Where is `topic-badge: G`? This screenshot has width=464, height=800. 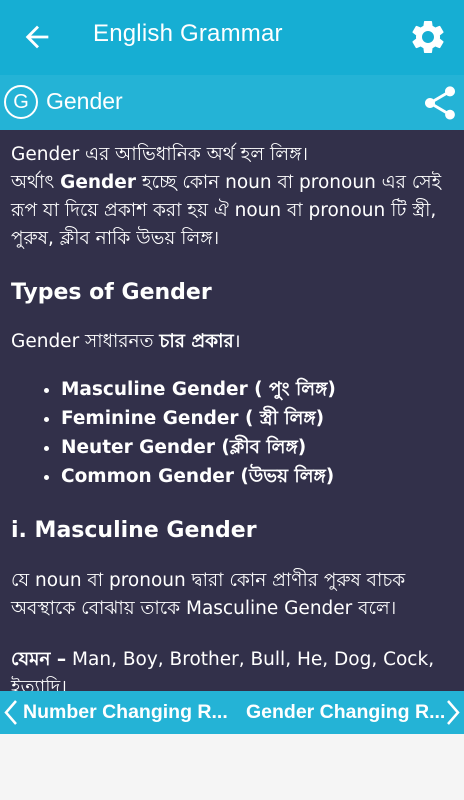
topic-badge: G is located at coordinates (21, 102).